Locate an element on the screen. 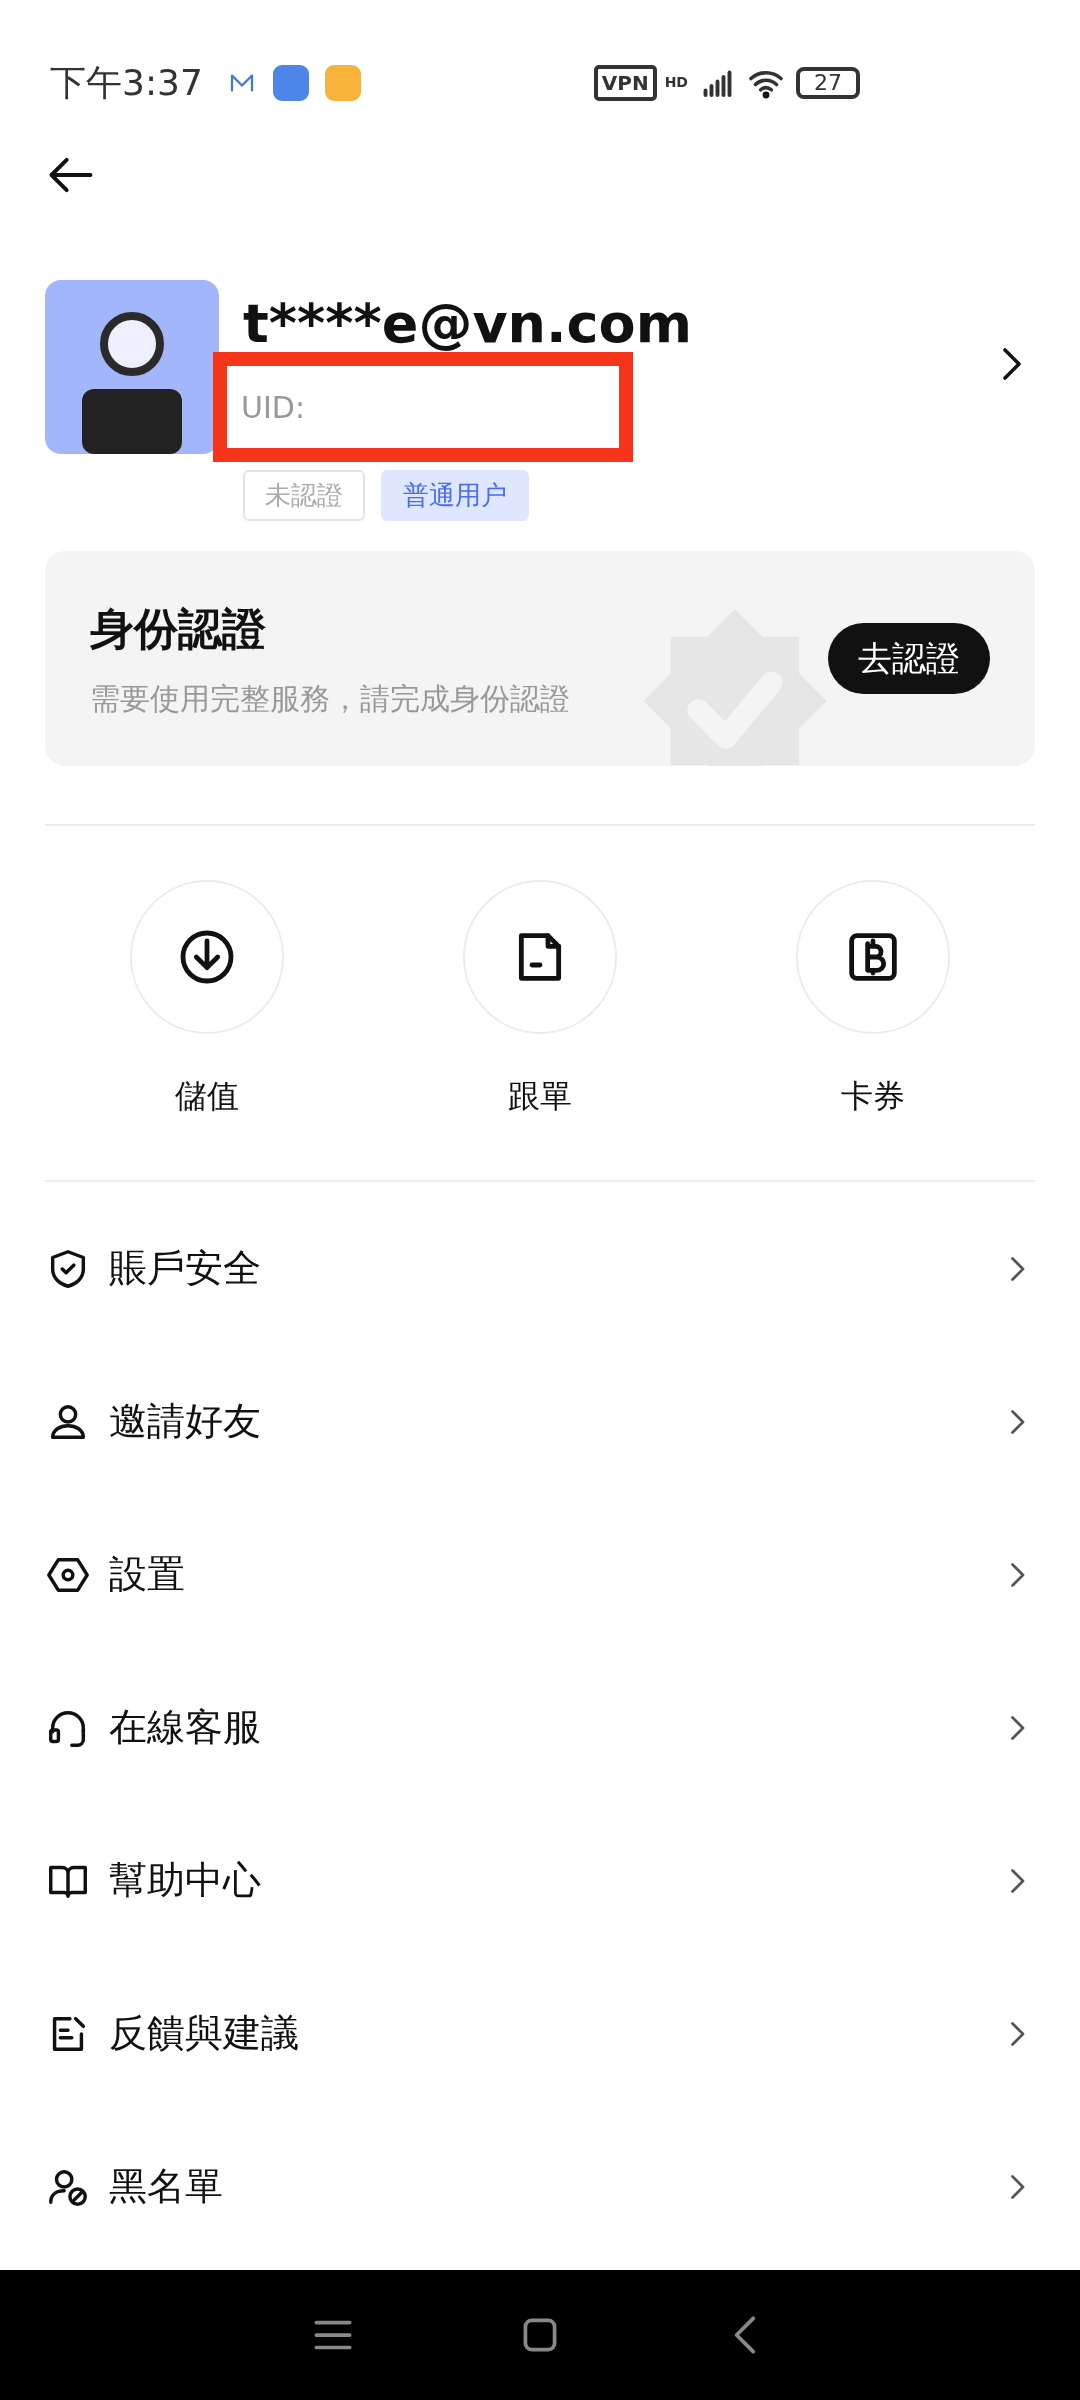  verify-button: 去認證 is located at coordinates (909, 658).